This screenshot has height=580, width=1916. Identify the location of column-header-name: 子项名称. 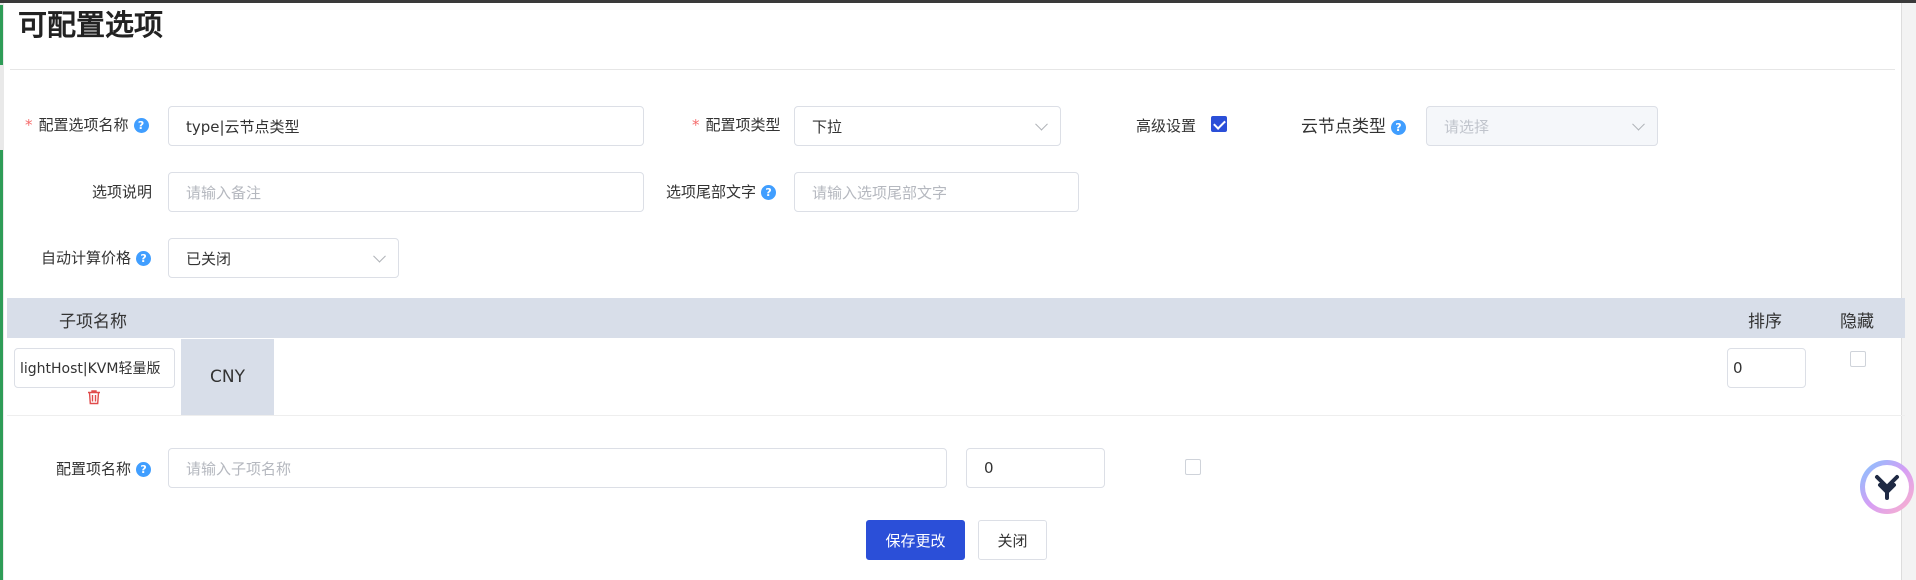
(93, 322).